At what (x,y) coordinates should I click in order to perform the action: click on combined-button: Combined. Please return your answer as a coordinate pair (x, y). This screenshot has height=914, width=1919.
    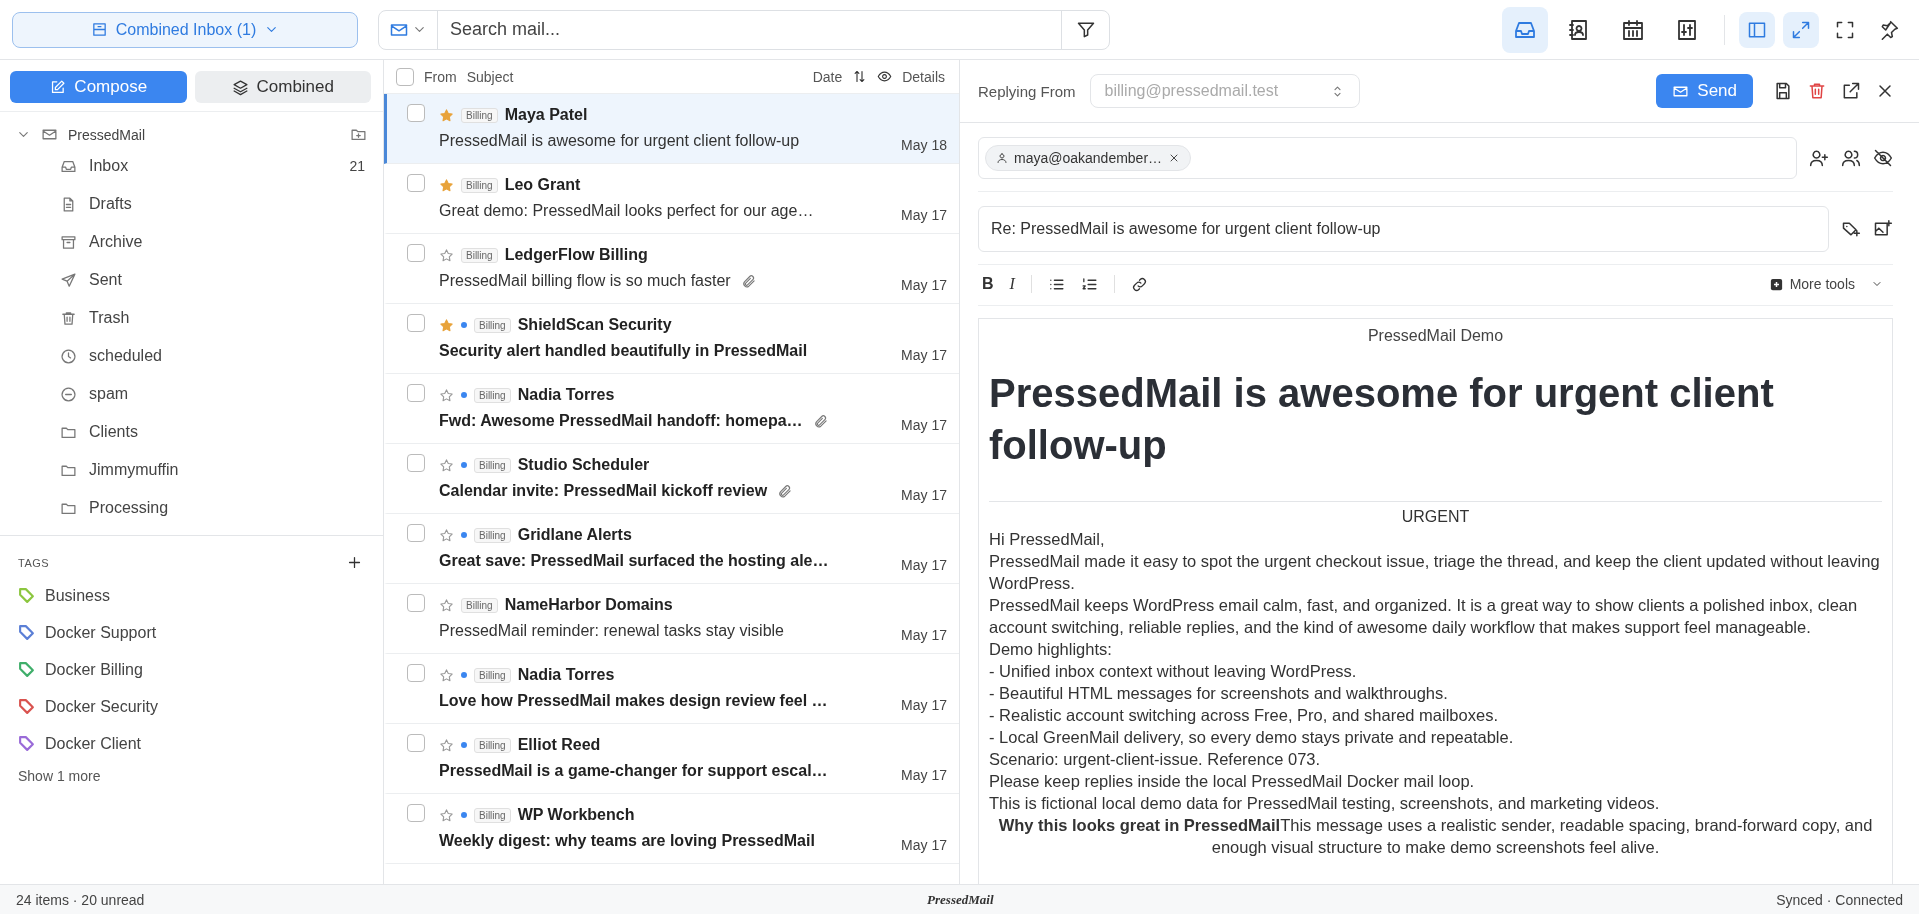
    Looking at the image, I should click on (282, 87).